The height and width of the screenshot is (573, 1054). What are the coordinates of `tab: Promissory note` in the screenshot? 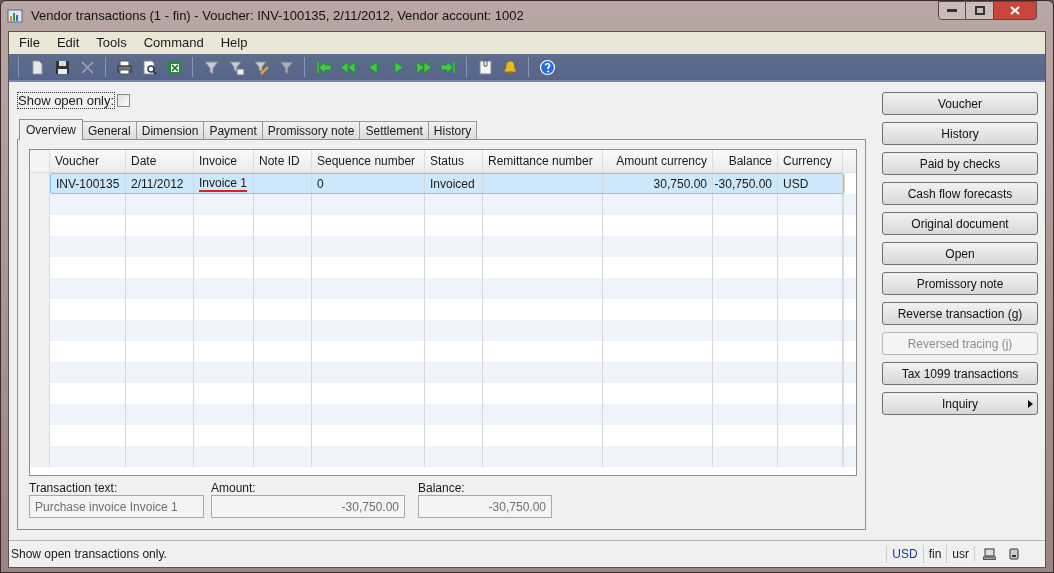 It's located at (311, 130).